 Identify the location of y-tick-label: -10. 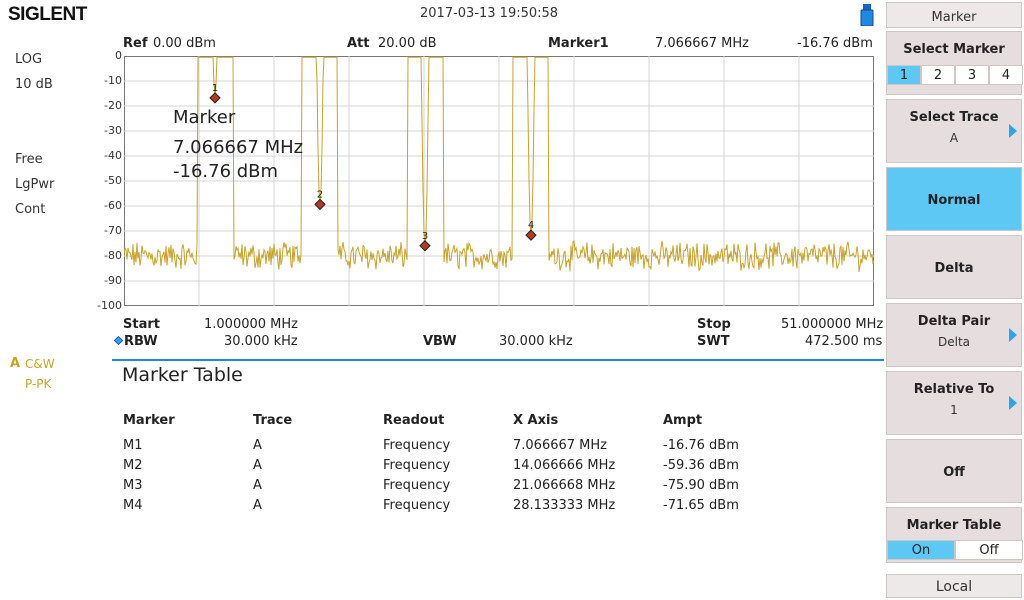
(113, 80).